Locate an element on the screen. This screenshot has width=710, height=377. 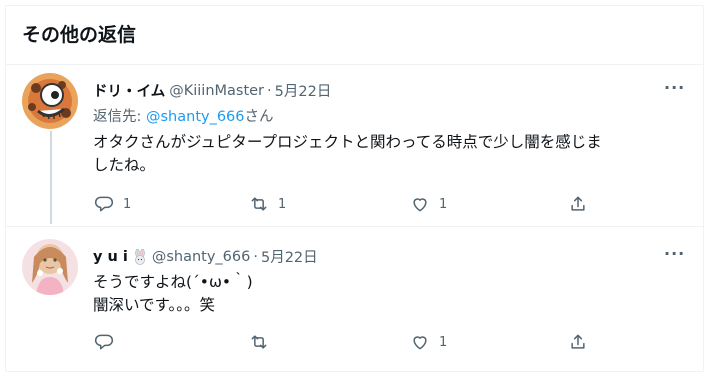
display-name: y u i is located at coordinates (110, 257).